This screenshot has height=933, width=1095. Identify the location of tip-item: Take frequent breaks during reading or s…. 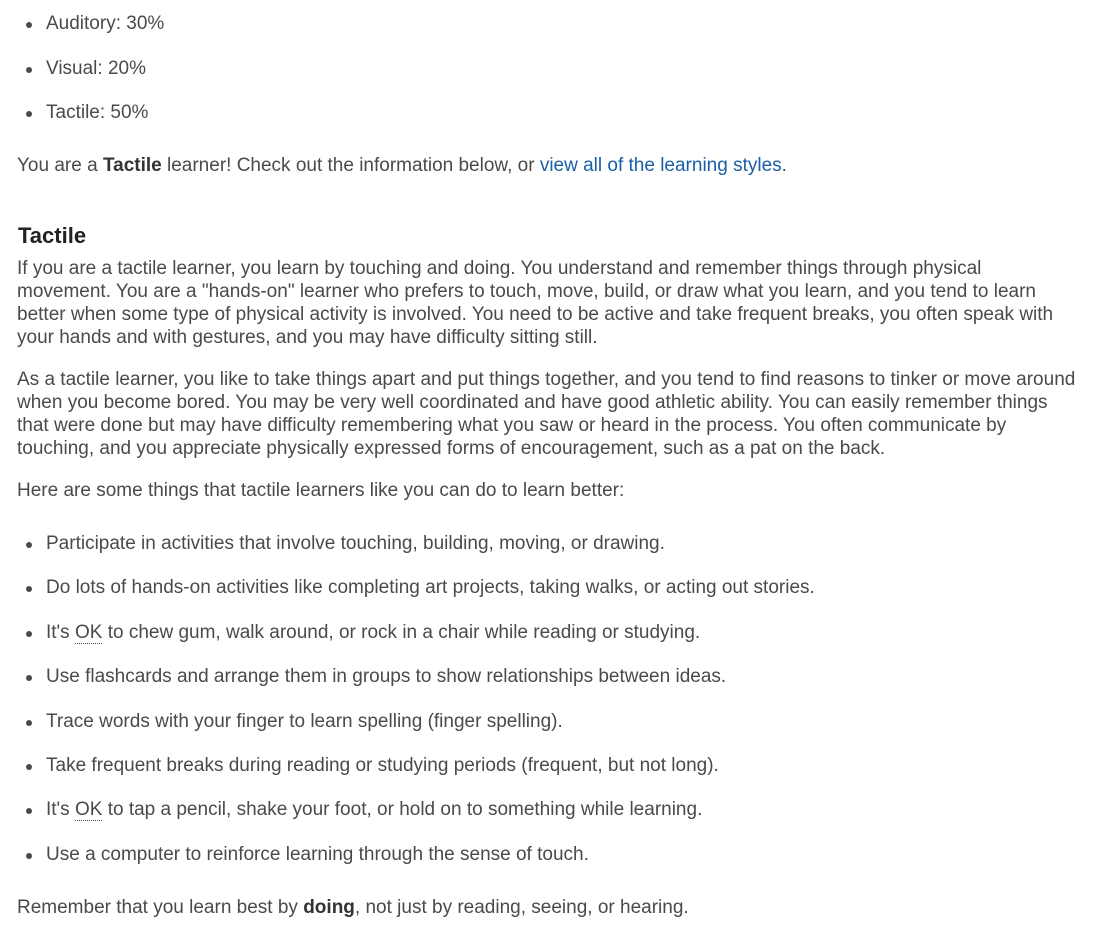
(416, 766).